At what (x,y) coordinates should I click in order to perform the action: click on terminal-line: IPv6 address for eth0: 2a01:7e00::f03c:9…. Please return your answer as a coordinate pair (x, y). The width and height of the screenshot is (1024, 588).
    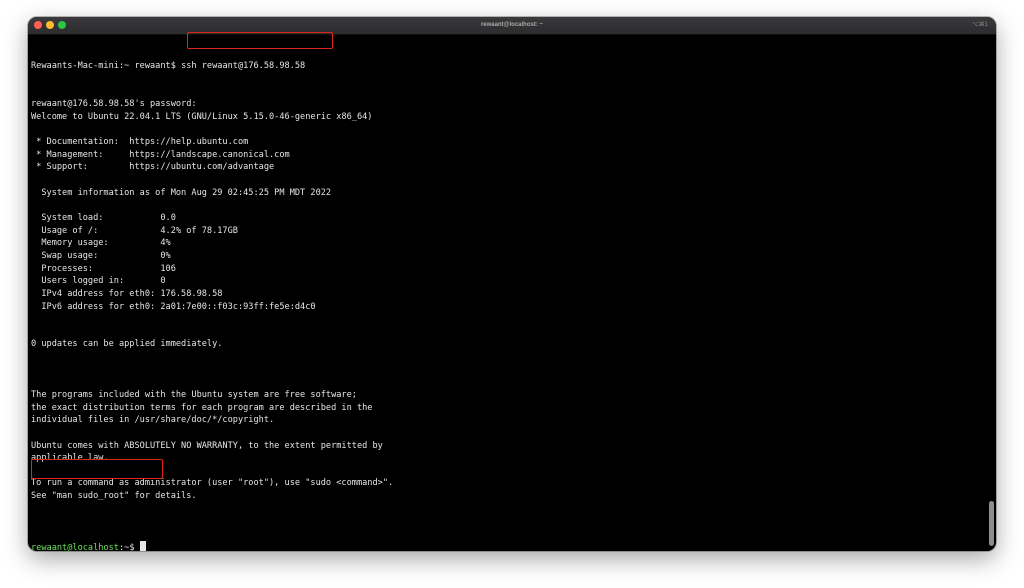
    Looking at the image, I should click on (173, 306).